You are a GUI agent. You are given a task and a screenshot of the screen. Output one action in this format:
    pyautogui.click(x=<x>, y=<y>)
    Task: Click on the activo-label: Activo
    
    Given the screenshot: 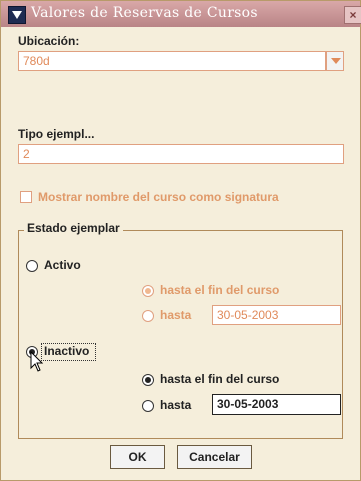 What is the action you would take?
    pyautogui.click(x=62, y=265)
    